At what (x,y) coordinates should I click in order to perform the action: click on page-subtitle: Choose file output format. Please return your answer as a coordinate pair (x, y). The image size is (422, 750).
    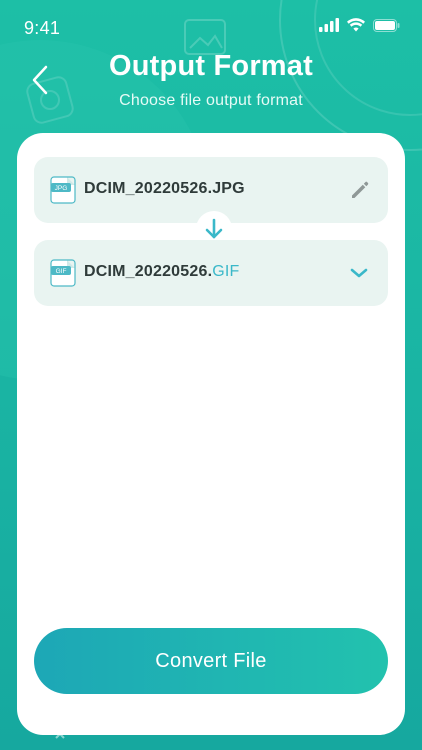
    Looking at the image, I should click on (211, 100).